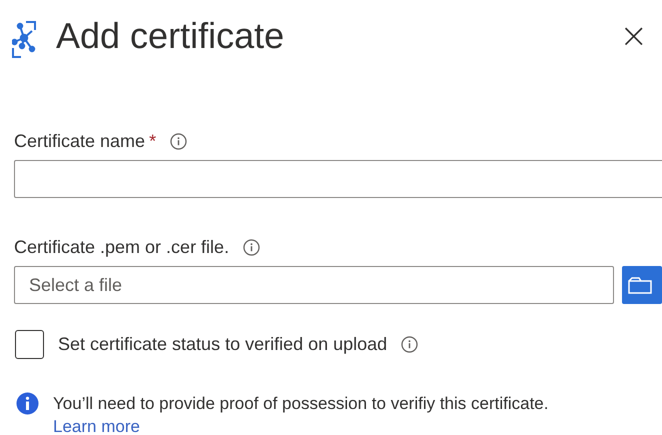 The width and height of the screenshot is (662, 435). Describe the element at coordinates (170, 36) in the screenshot. I see `panel-title: Add certificate` at that location.